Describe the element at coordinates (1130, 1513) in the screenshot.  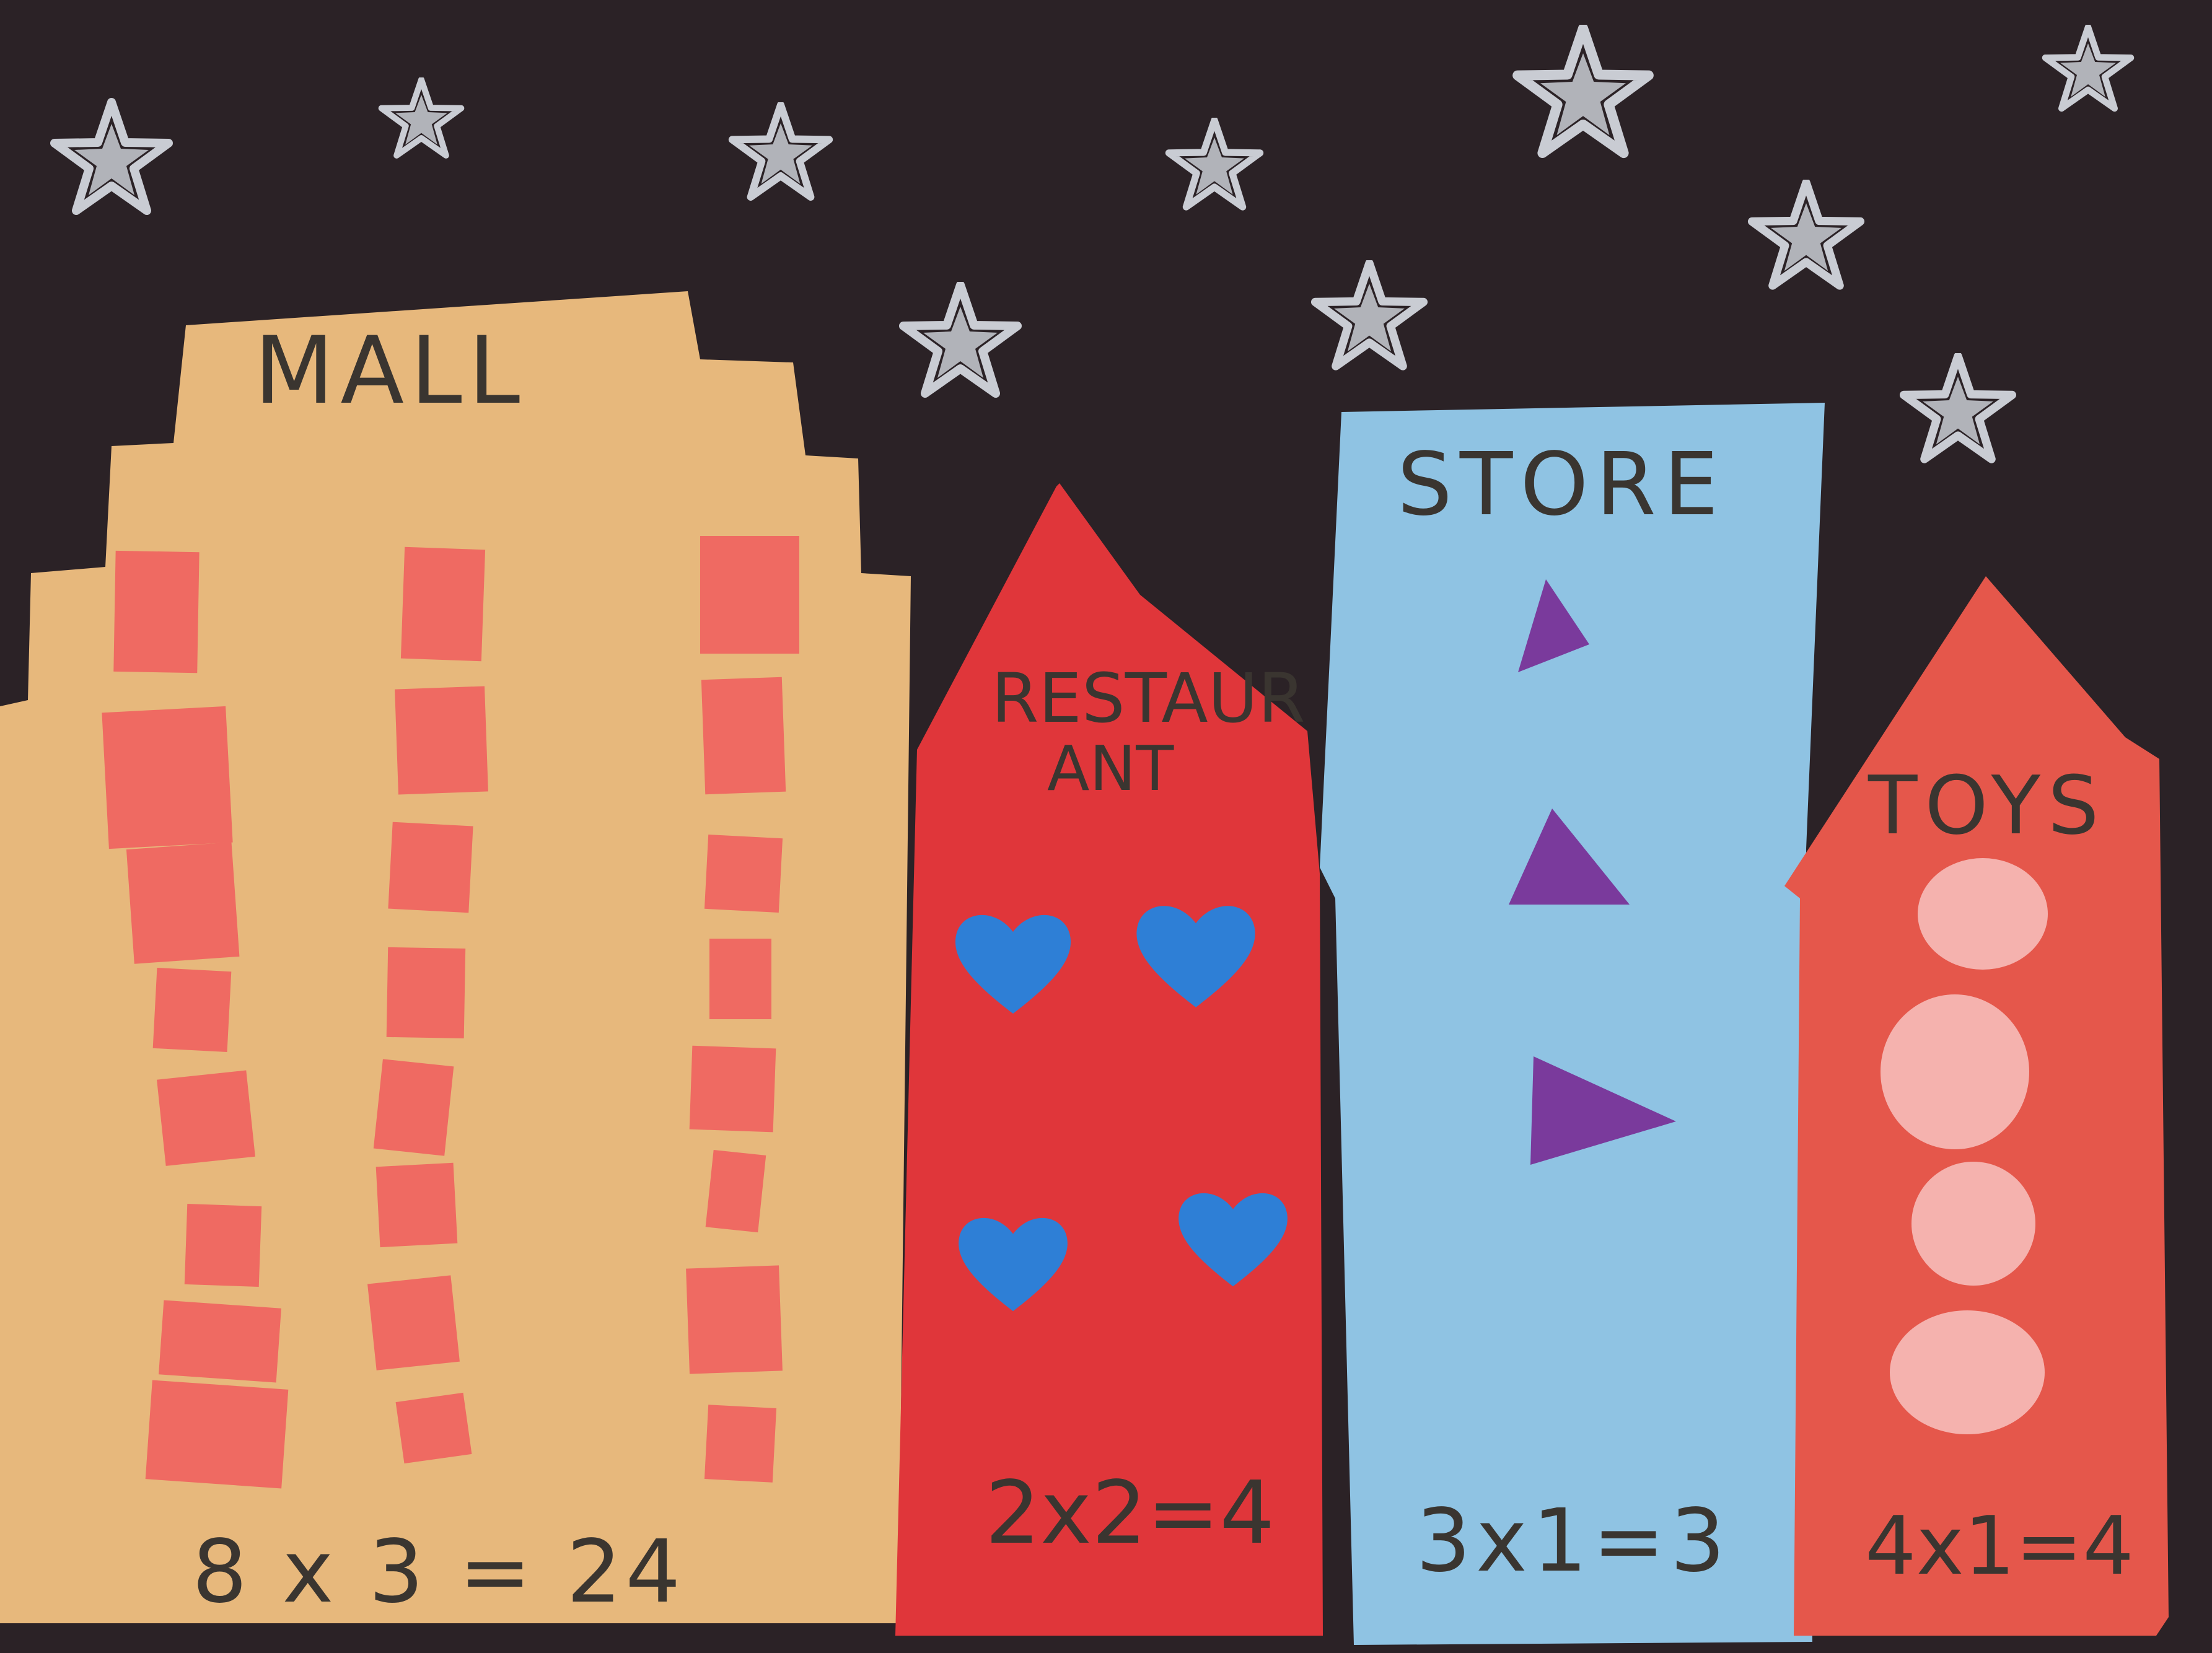
I see `restaurant-equation: 2x2=4` at that location.